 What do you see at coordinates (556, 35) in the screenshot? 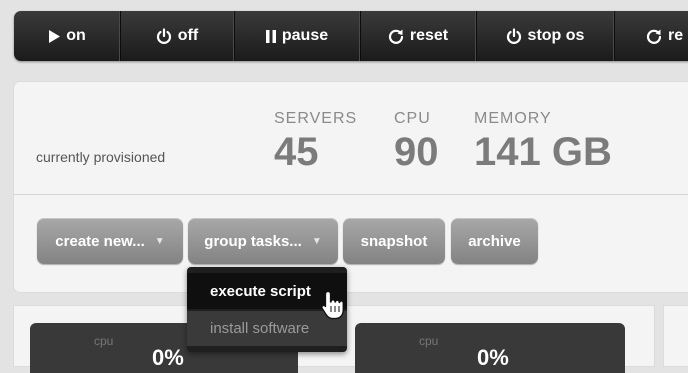
I see `stop-os-button-label: stop os` at bounding box center [556, 35].